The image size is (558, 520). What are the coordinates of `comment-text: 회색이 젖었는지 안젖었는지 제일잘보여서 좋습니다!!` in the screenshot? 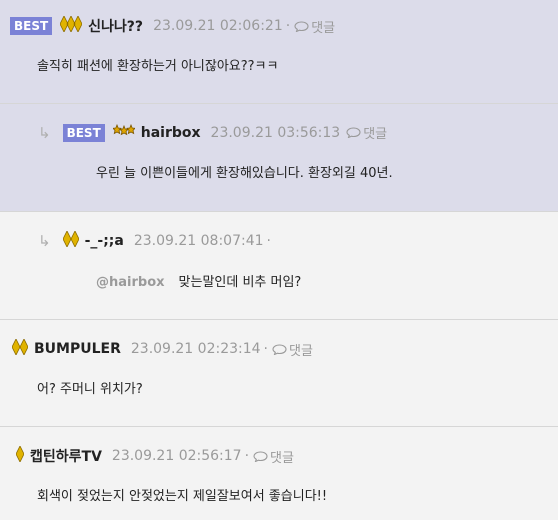 It's located at (182, 496).